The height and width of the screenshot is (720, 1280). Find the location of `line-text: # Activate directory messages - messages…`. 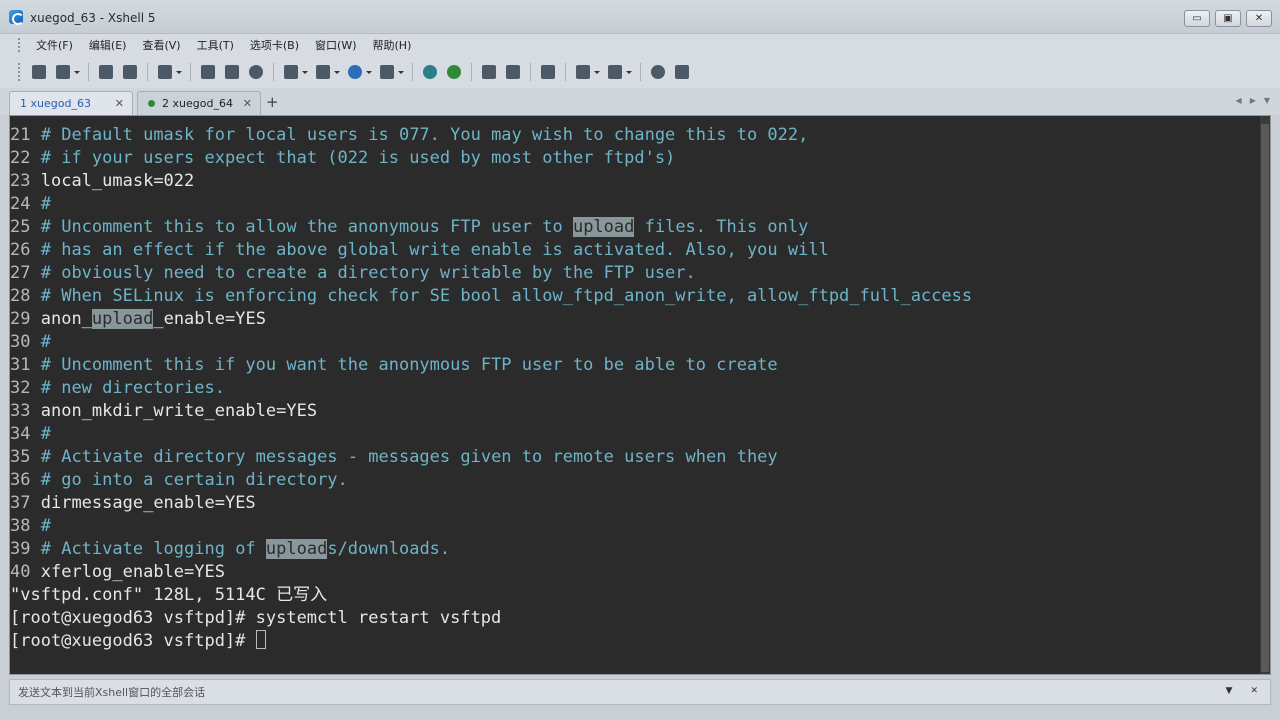

line-text: # Activate directory messages - messages… is located at coordinates (409, 457).